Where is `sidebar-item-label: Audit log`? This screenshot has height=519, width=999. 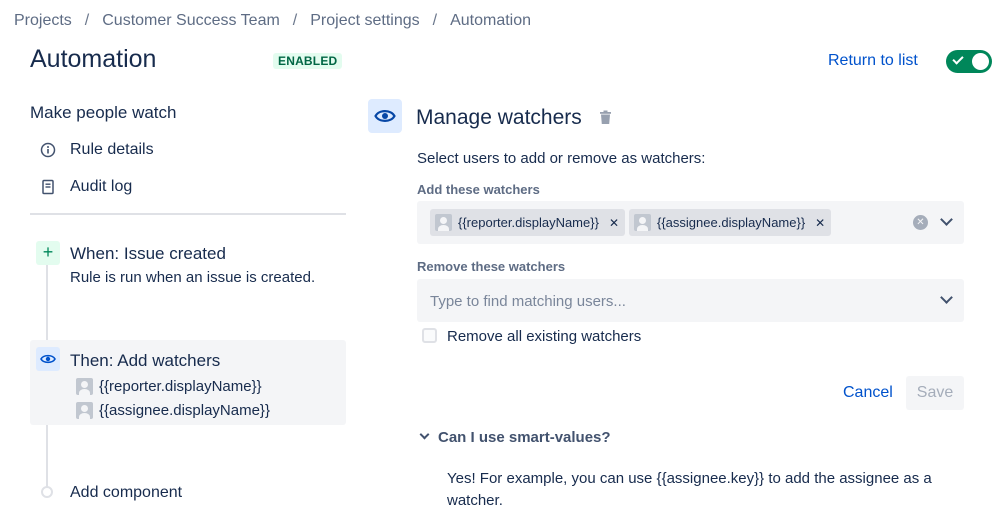
sidebar-item-label: Audit log is located at coordinates (101, 186).